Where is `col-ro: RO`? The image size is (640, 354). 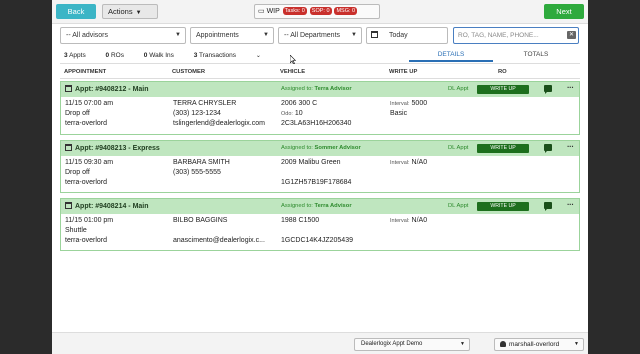
col-ro: RO is located at coordinates (502, 72).